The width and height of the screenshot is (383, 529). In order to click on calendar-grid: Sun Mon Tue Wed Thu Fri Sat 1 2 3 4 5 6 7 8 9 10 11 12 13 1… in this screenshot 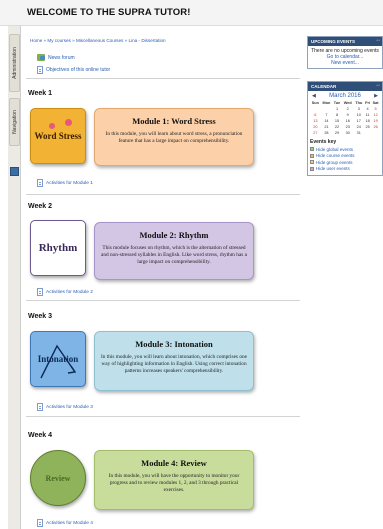, I will do `click(345, 118)`.